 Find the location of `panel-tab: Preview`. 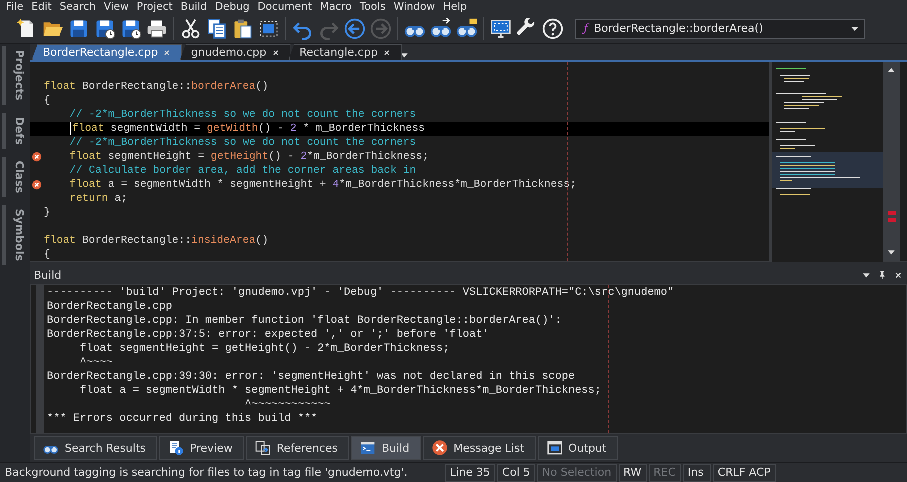

panel-tab: Preview is located at coordinates (201, 448).